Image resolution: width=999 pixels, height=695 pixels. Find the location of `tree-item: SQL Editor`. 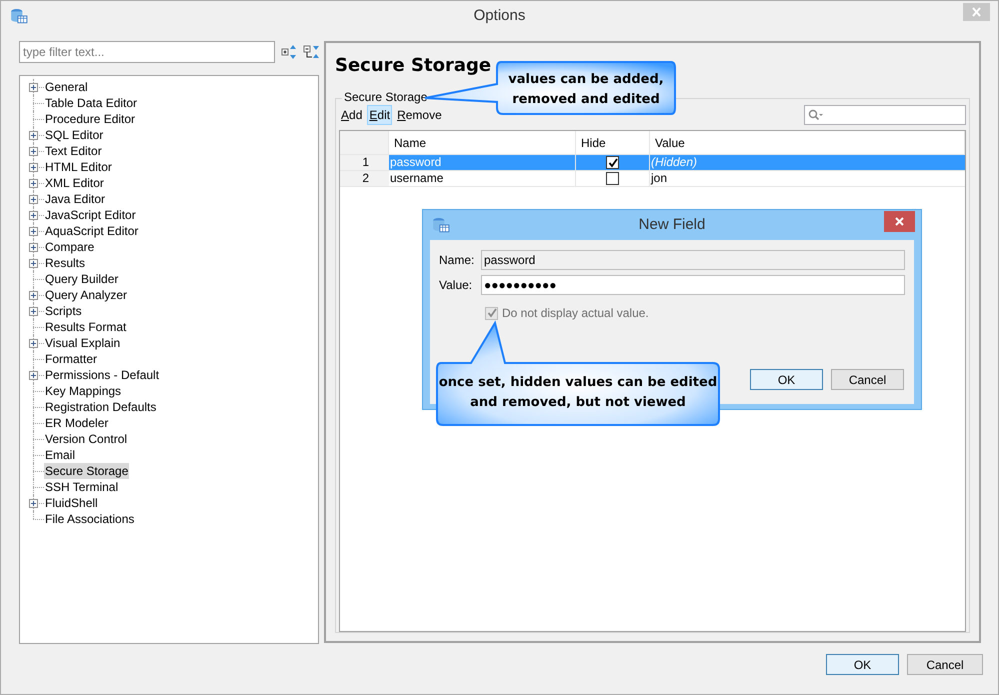

tree-item: SQL Editor is located at coordinates (74, 135).